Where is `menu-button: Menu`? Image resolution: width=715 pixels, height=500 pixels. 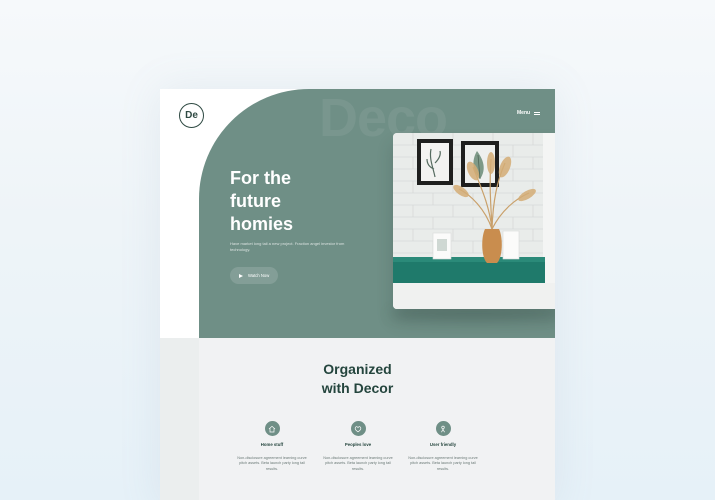
menu-button: Menu is located at coordinates (529, 113).